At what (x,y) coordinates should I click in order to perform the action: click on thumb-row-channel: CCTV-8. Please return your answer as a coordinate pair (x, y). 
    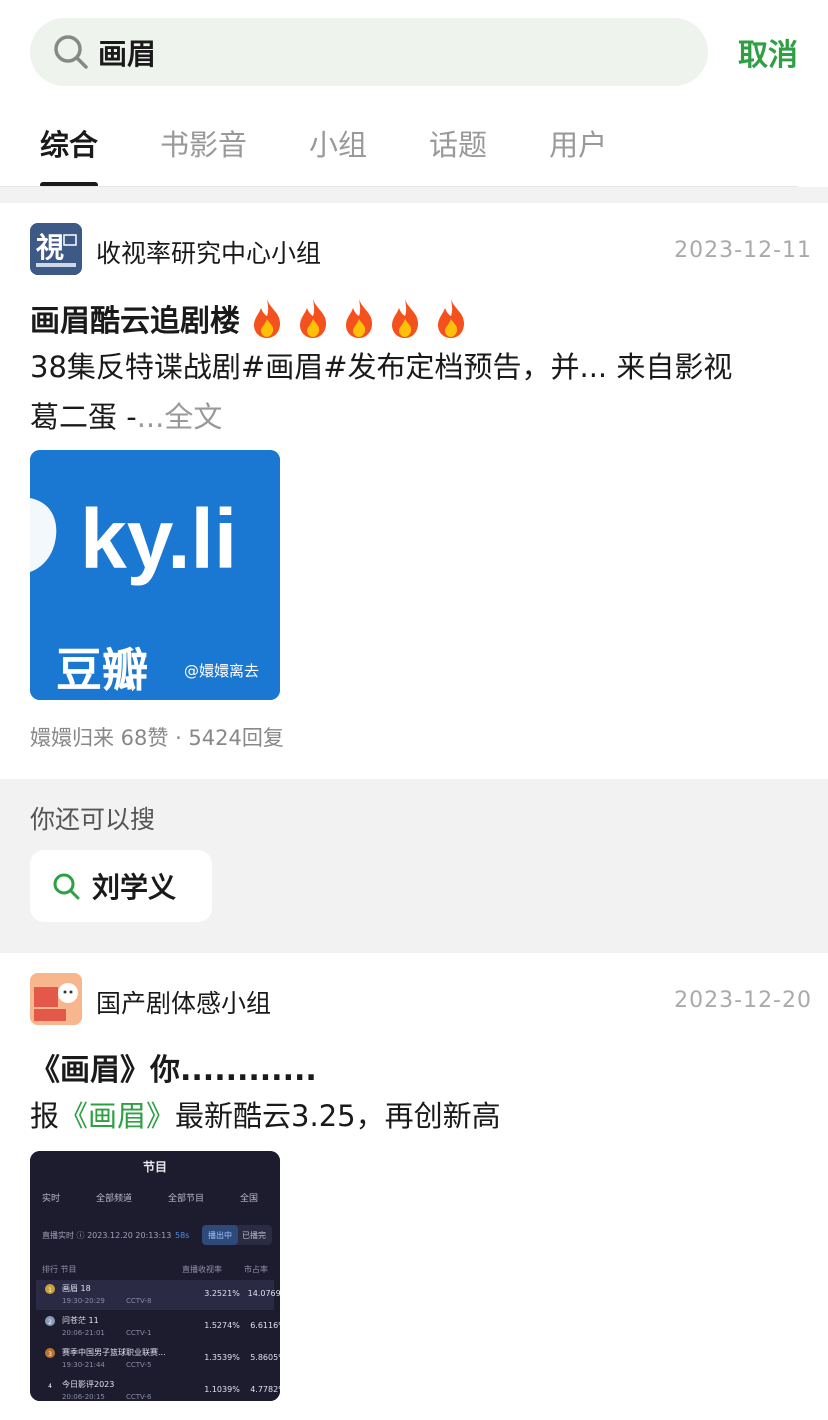
    Looking at the image, I should click on (138, 1301).